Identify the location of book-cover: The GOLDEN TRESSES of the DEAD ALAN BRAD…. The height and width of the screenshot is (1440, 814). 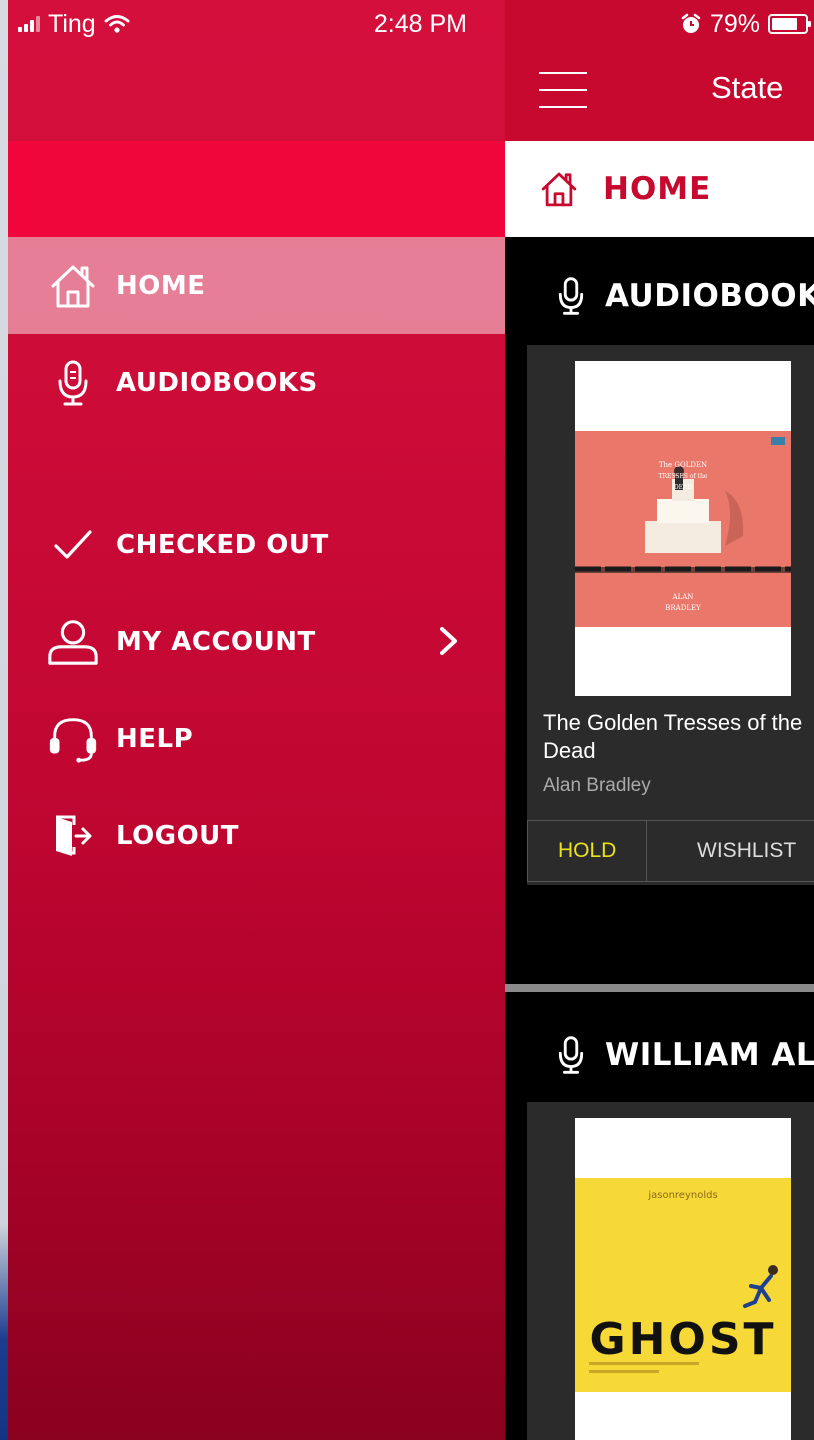
(683, 528).